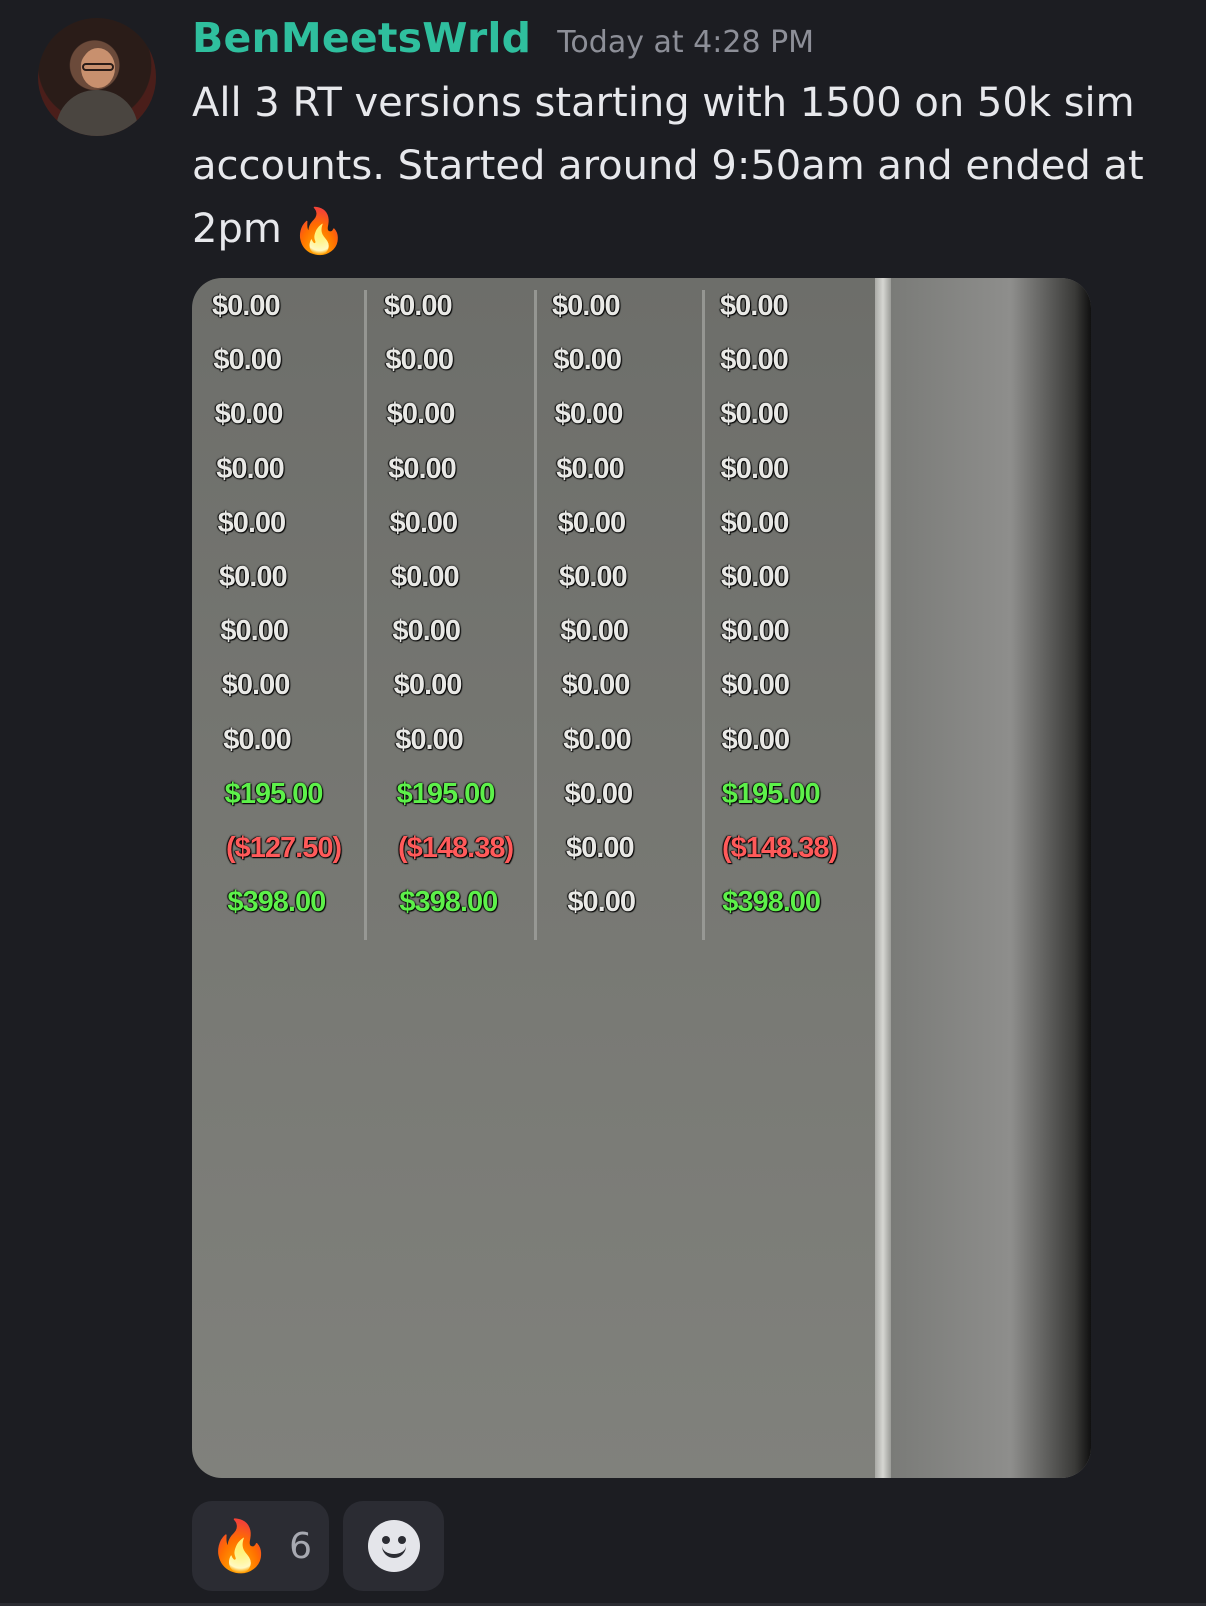 The image size is (1206, 1606). I want to click on reaction-count: 6, so click(301, 1546).